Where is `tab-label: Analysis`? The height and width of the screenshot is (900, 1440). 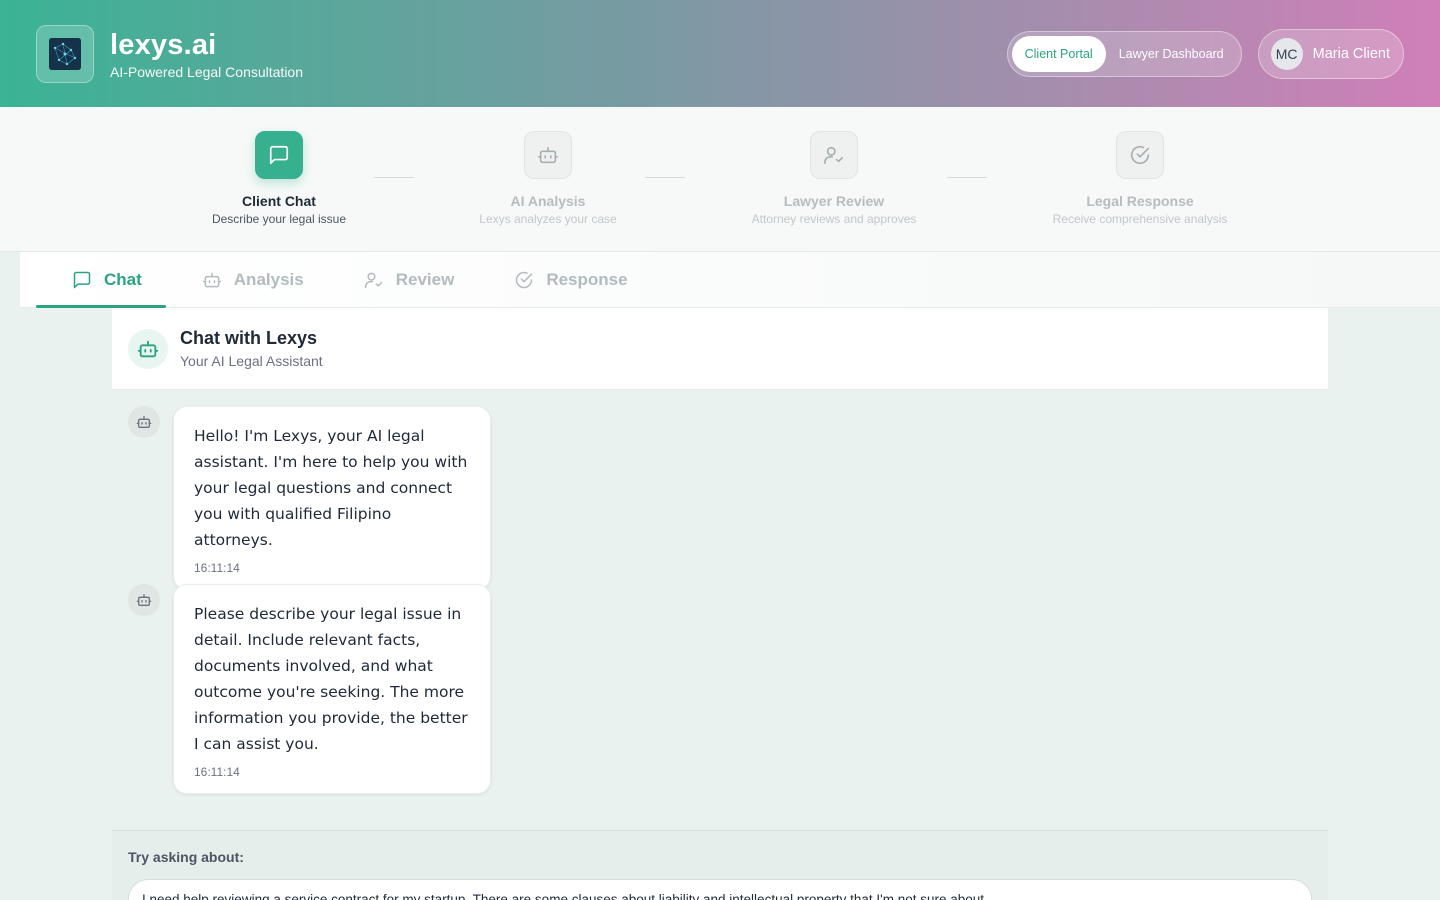 tab-label: Analysis is located at coordinates (268, 279).